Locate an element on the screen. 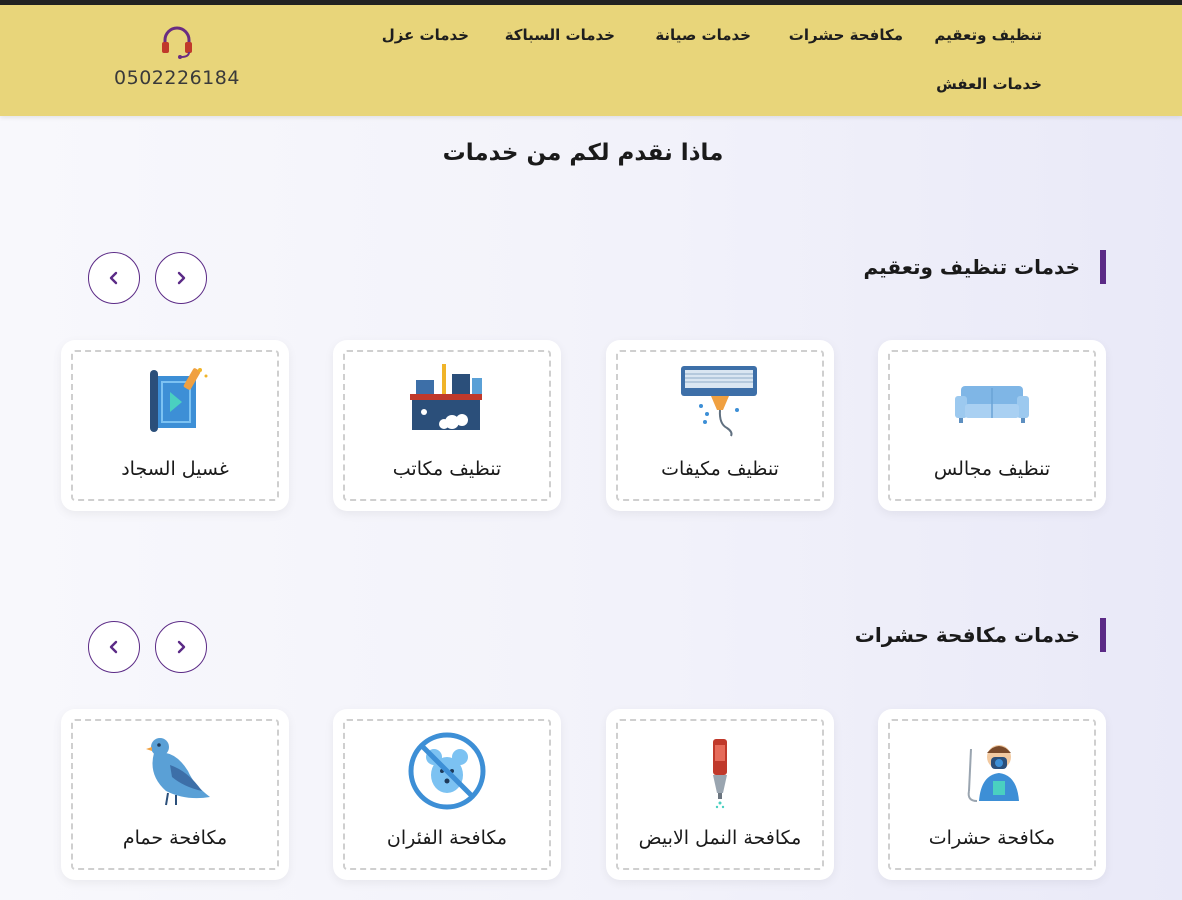  nav-furniture-moving: خدمات العفش is located at coordinates (989, 84).